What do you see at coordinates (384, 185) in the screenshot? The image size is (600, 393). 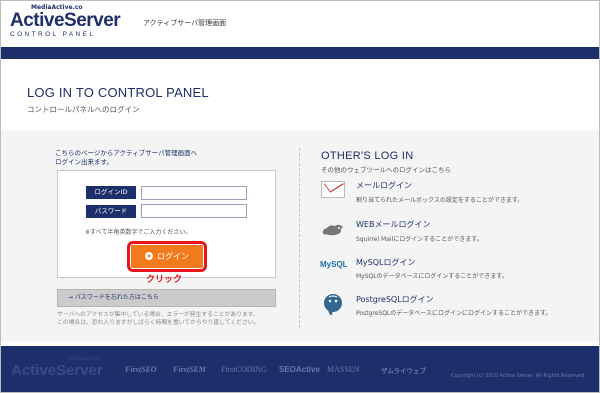 I see `mail-login-link: メールログイン` at bounding box center [384, 185].